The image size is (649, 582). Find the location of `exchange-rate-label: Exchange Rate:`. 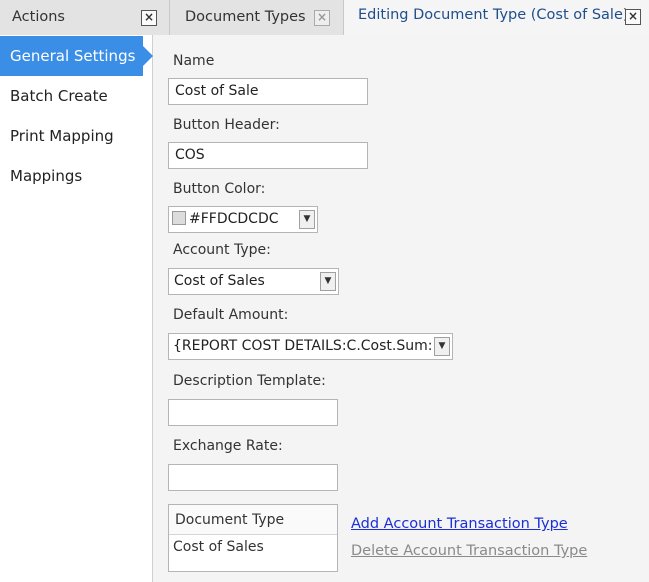

exchange-rate-label: Exchange Rate: is located at coordinates (228, 446).